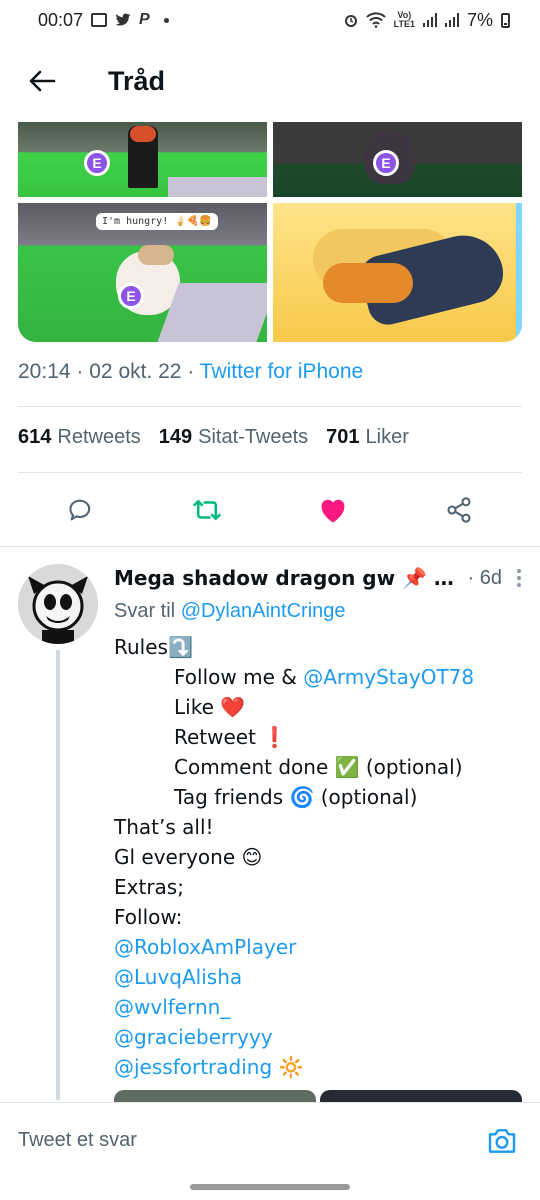  Describe the element at coordinates (153, 647) in the screenshot. I see `line-rules: Rules⤵️` at that location.